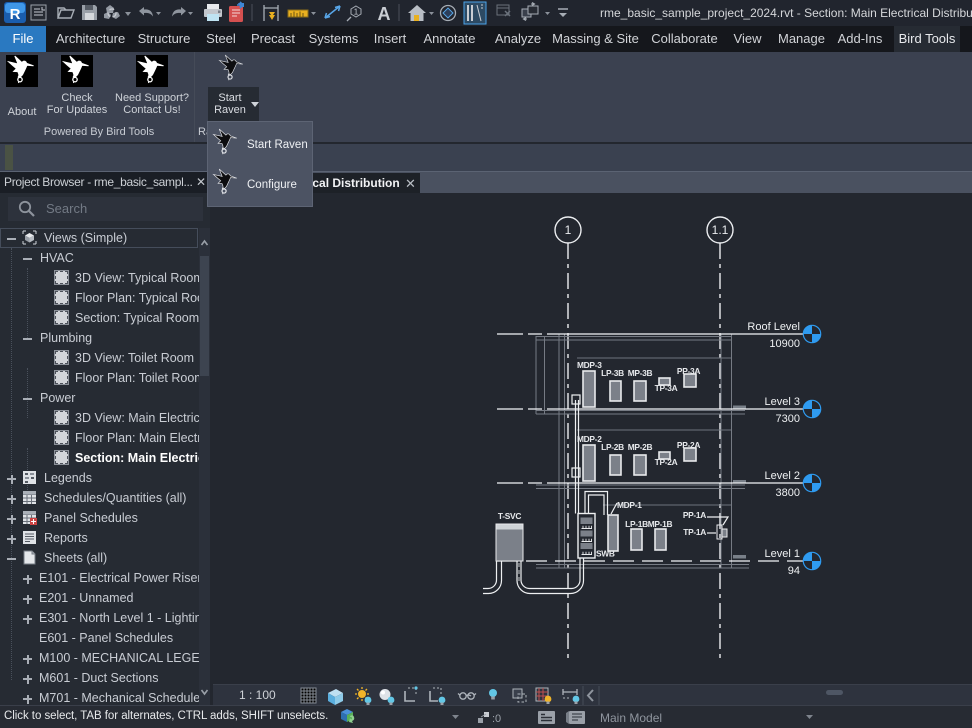  What do you see at coordinates (688, 445) in the screenshot?
I see `svg-text: PP-2A` at bounding box center [688, 445].